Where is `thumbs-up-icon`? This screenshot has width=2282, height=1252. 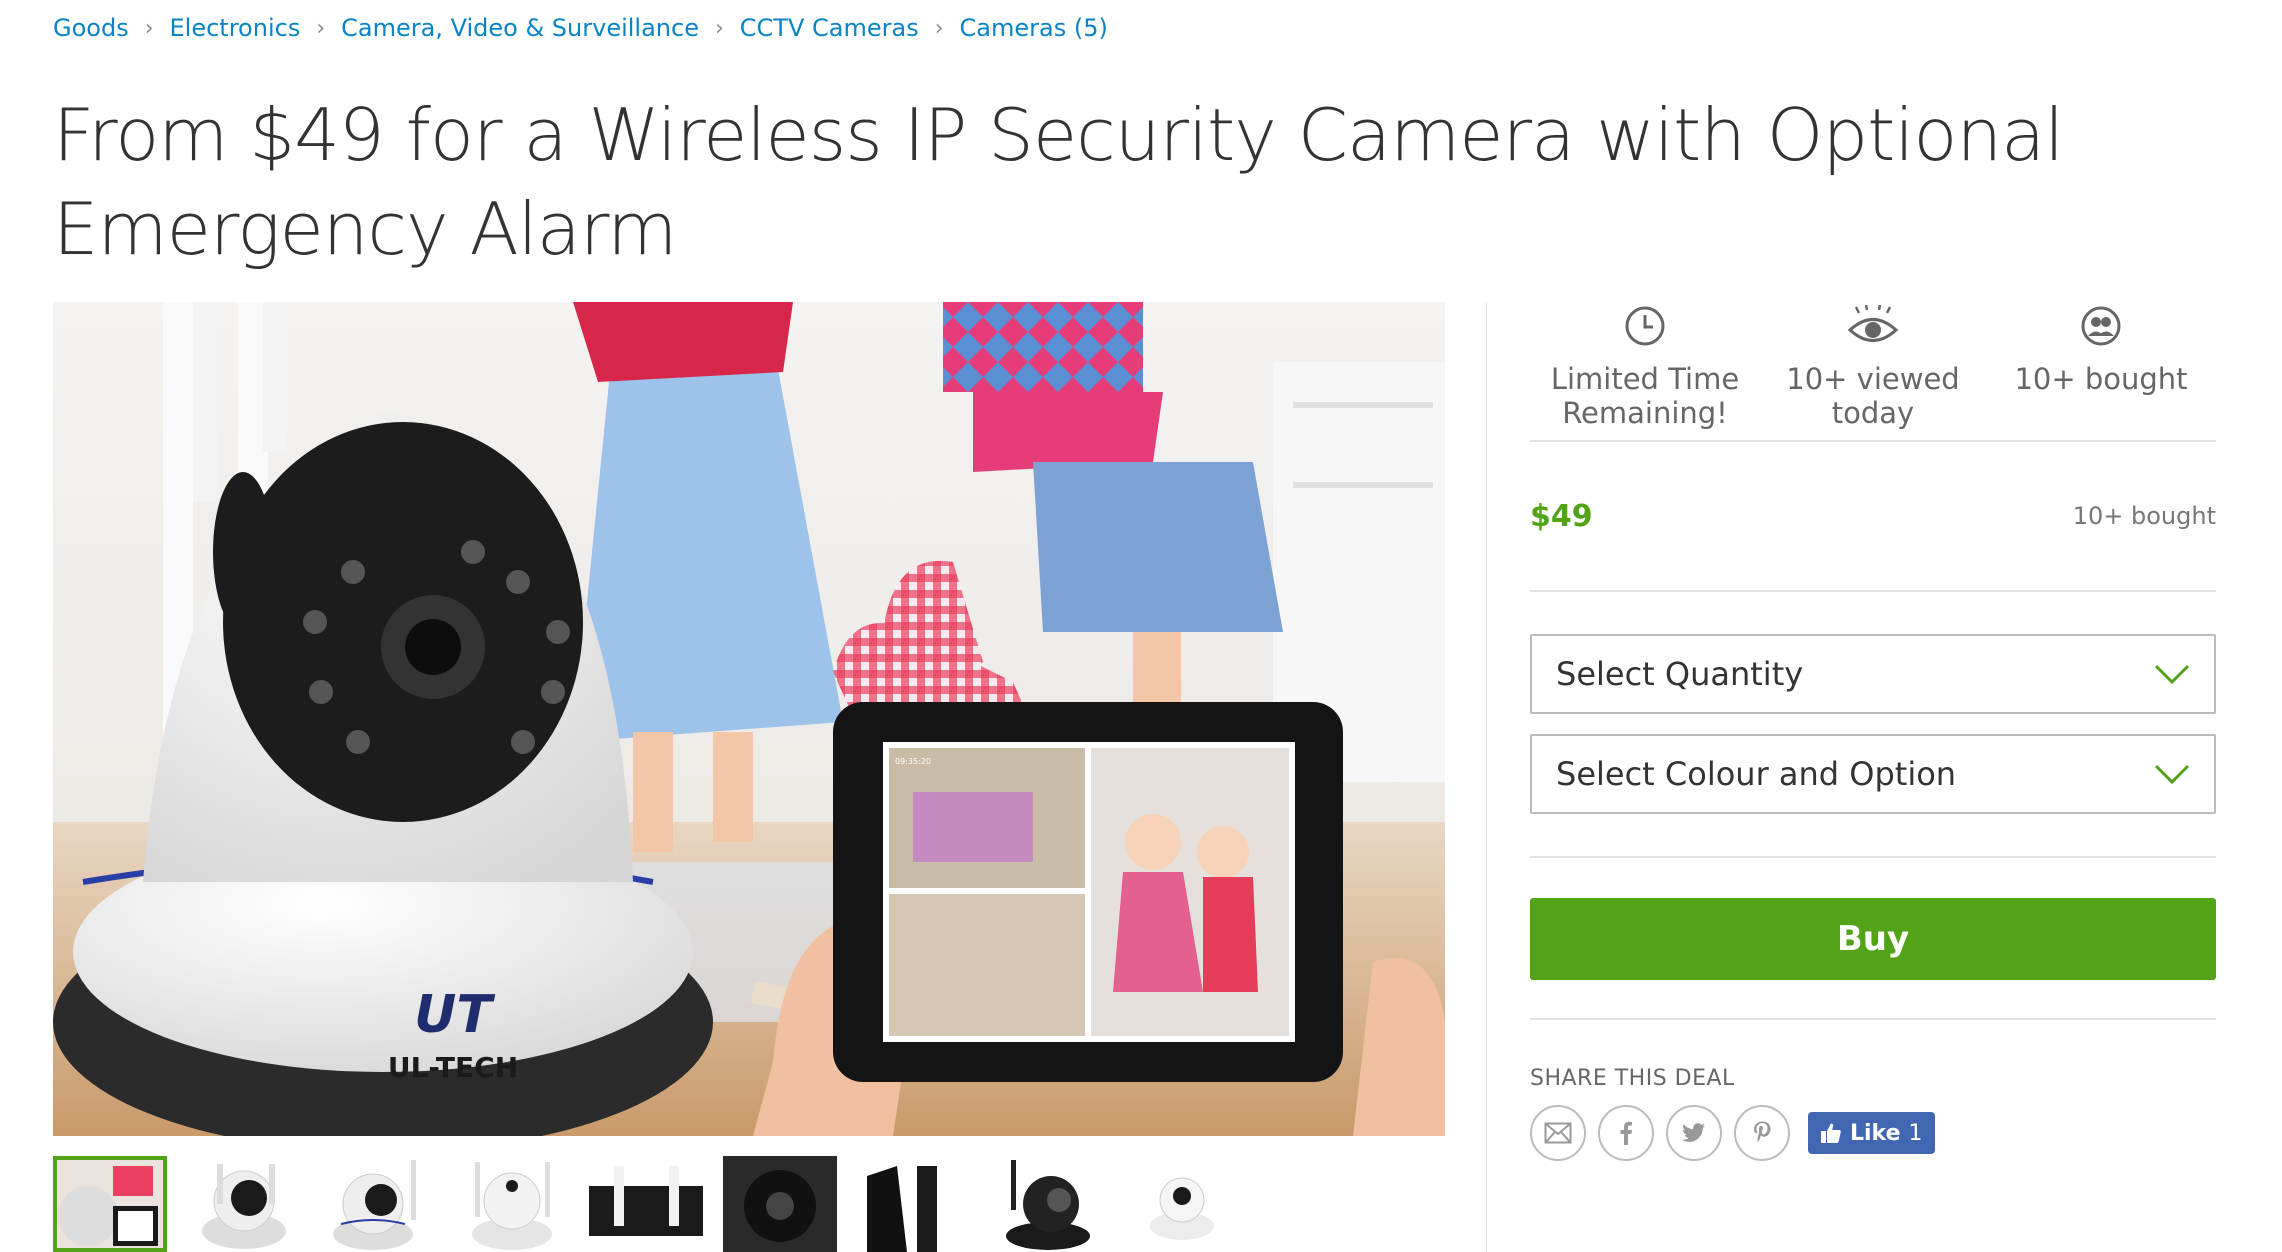
thumbs-up-icon is located at coordinates (1831, 1133).